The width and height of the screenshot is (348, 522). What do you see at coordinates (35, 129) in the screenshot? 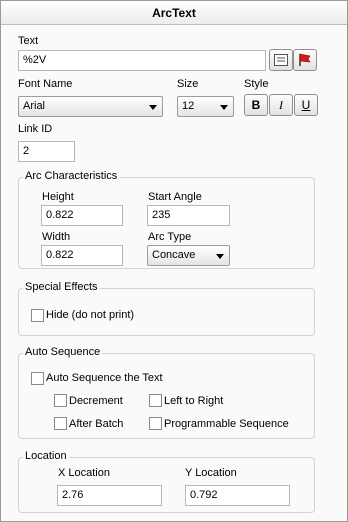
I see `link-id-label: Link ID` at bounding box center [35, 129].